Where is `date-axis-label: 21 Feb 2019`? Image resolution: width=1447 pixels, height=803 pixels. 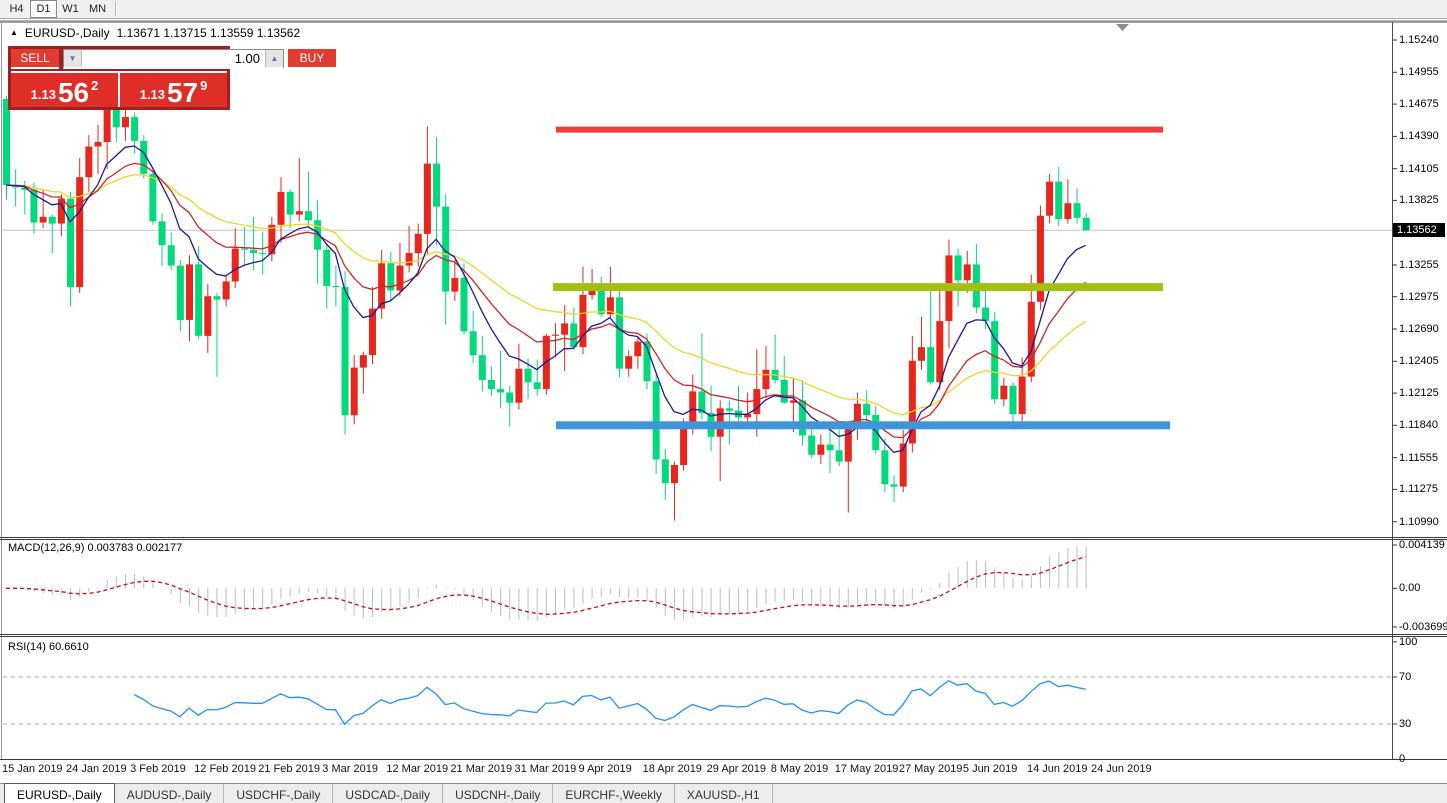 date-axis-label: 21 Feb 2019 is located at coordinates (289, 769).